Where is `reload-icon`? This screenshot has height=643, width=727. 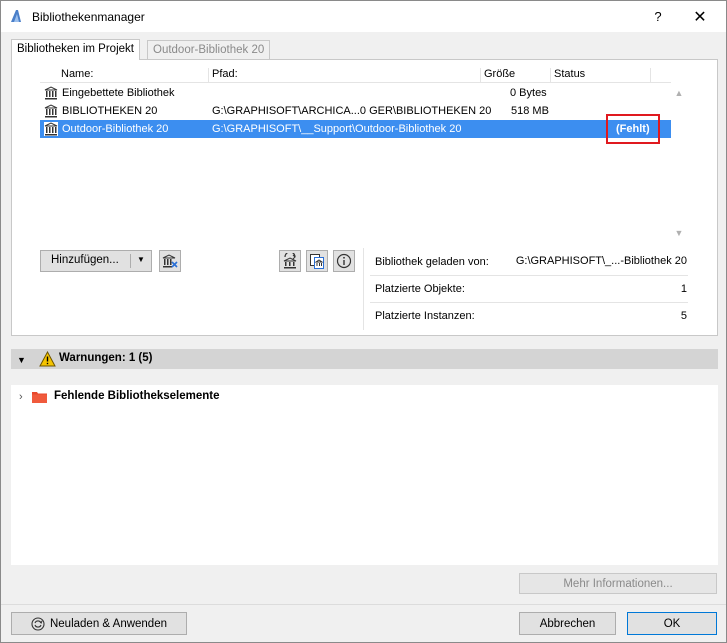 reload-icon is located at coordinates (38, 623).